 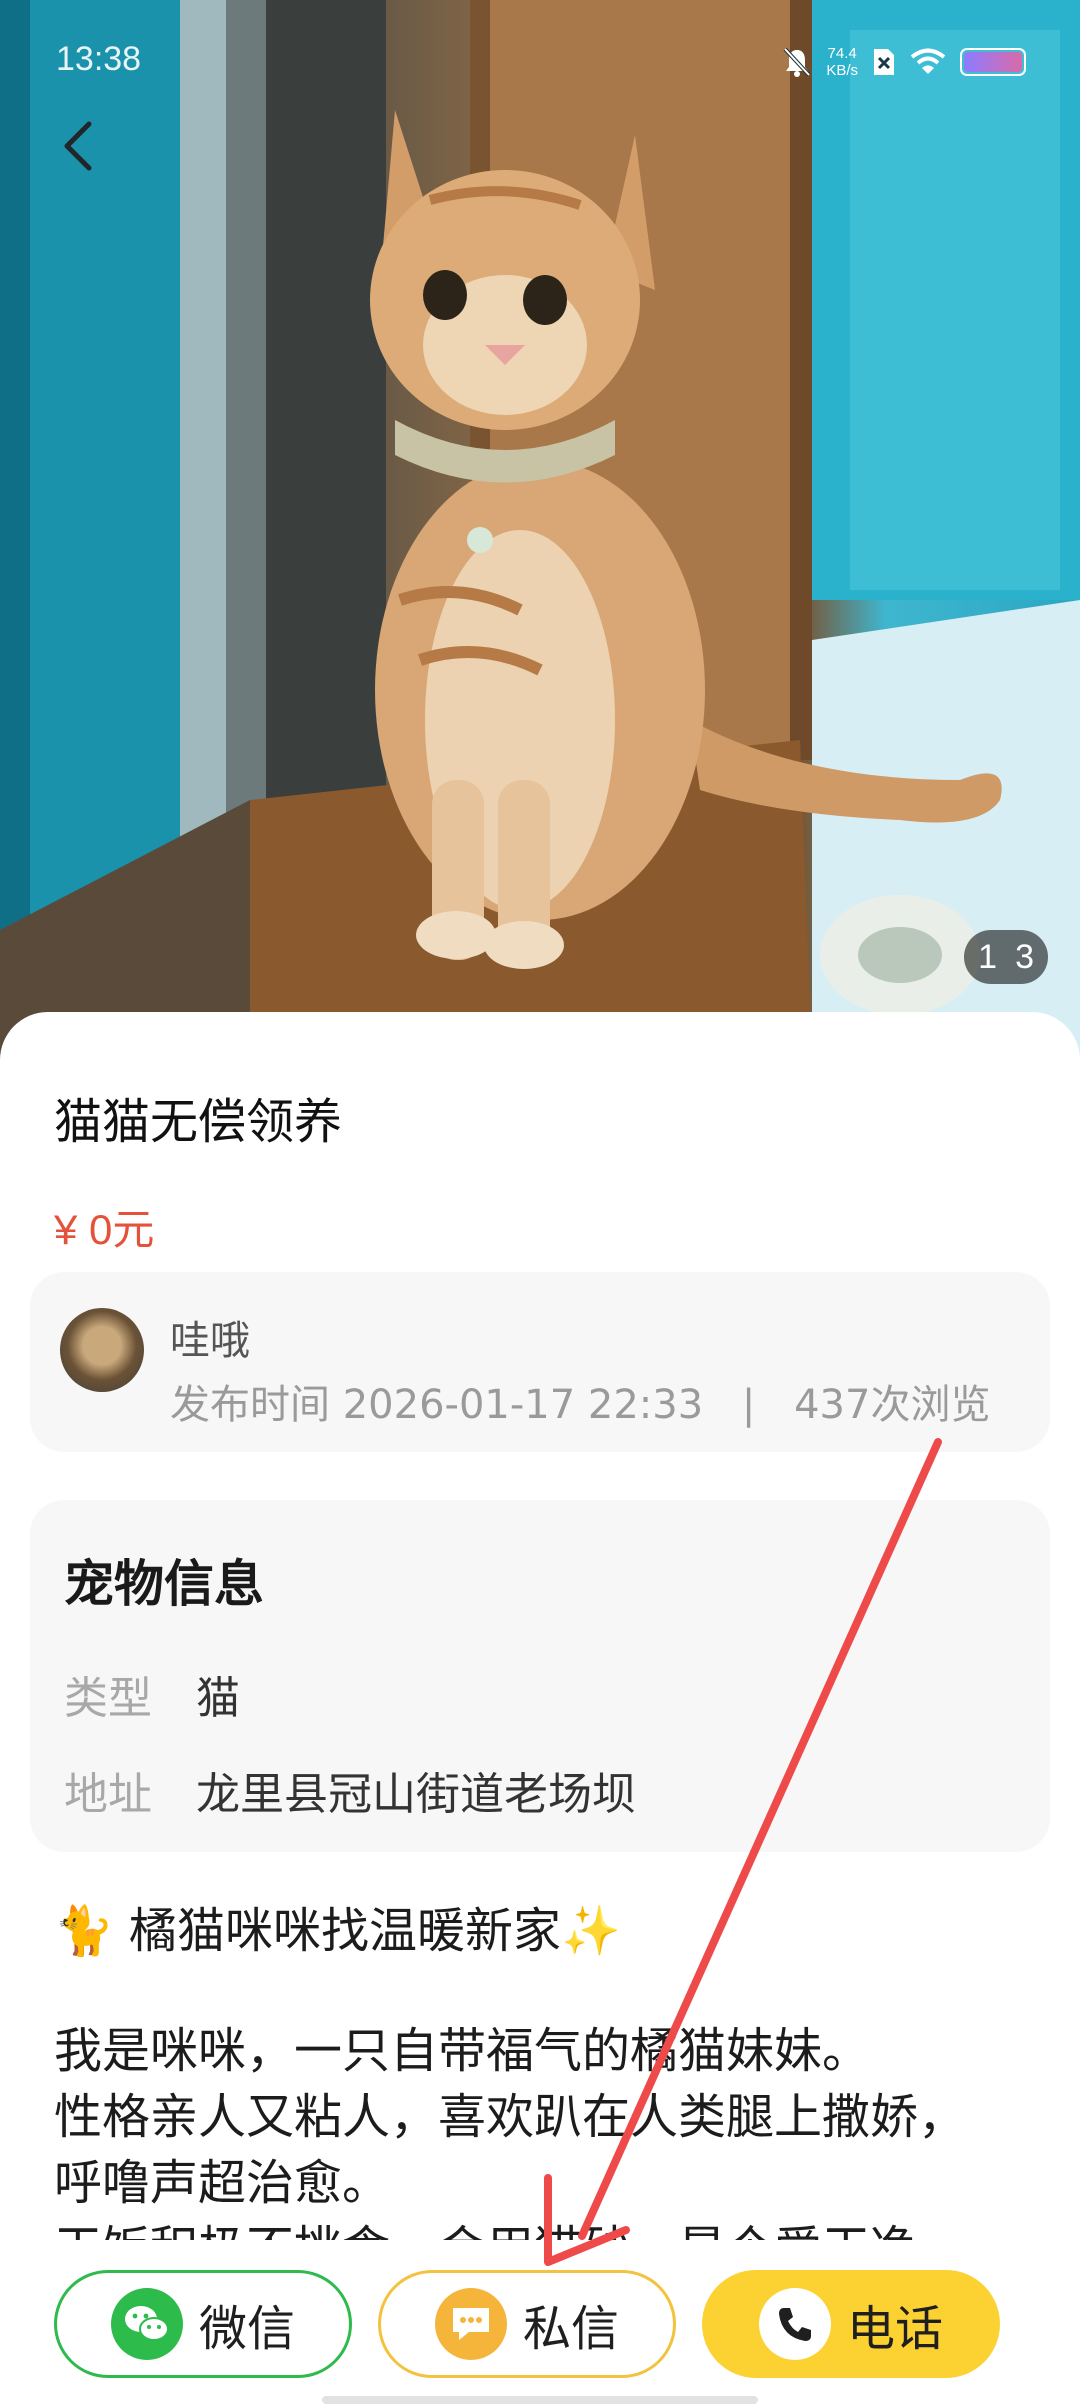 I want to click on status-time: 13:38, so click(x=99, y=59).